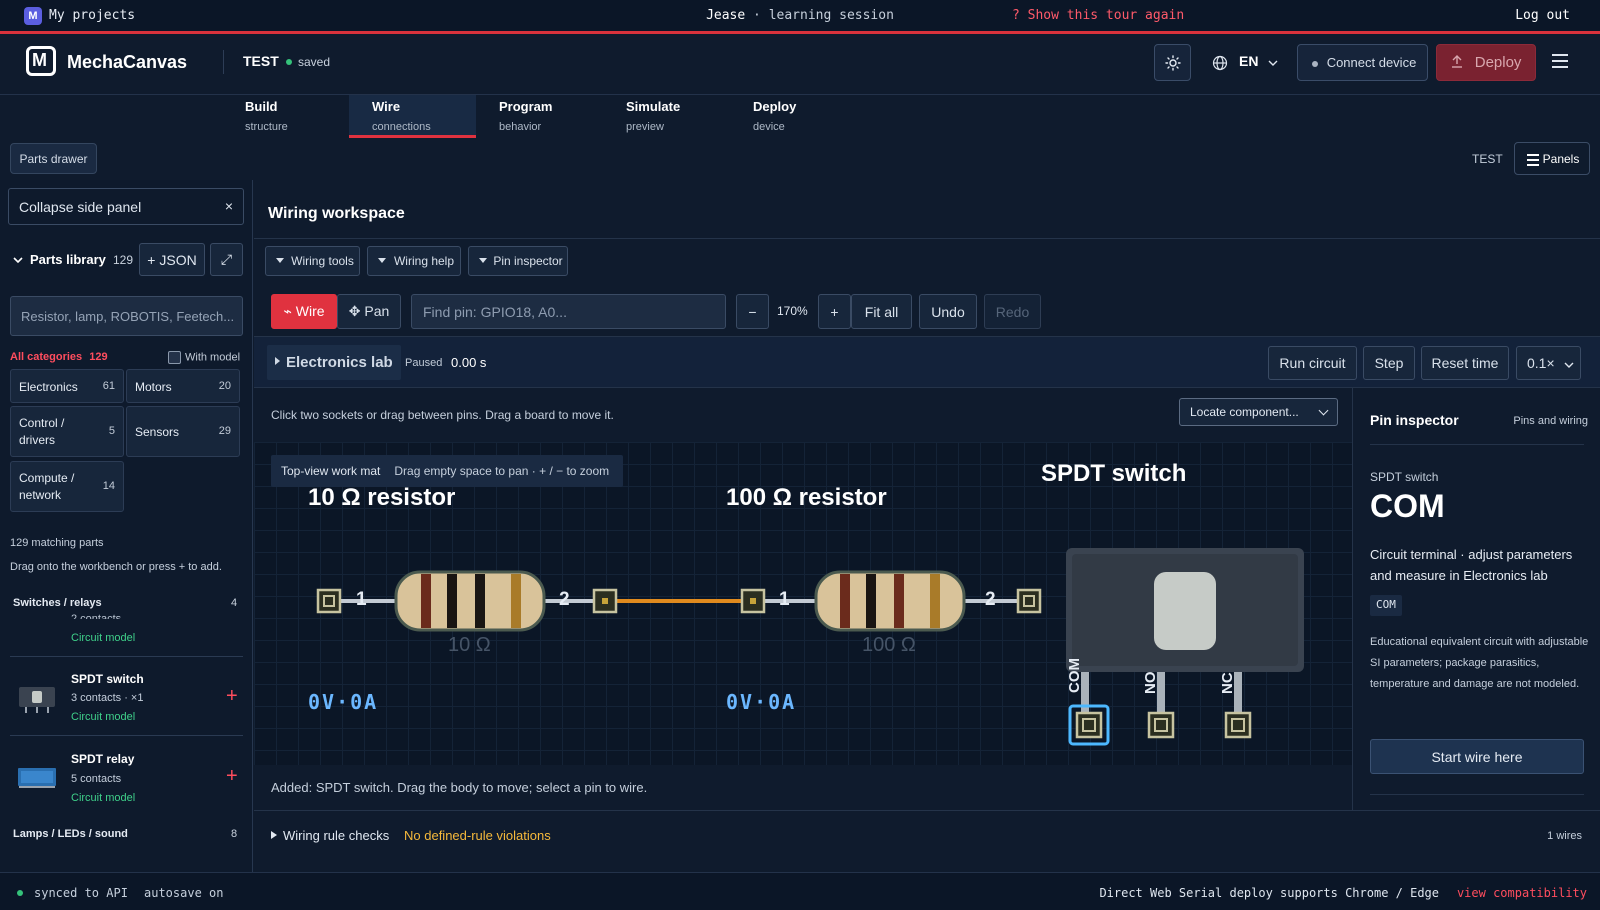  What do you see at coordinates (1248, 61) in the screenshot?
I see `language-selector: EN` at bounding box center [1248, 61].